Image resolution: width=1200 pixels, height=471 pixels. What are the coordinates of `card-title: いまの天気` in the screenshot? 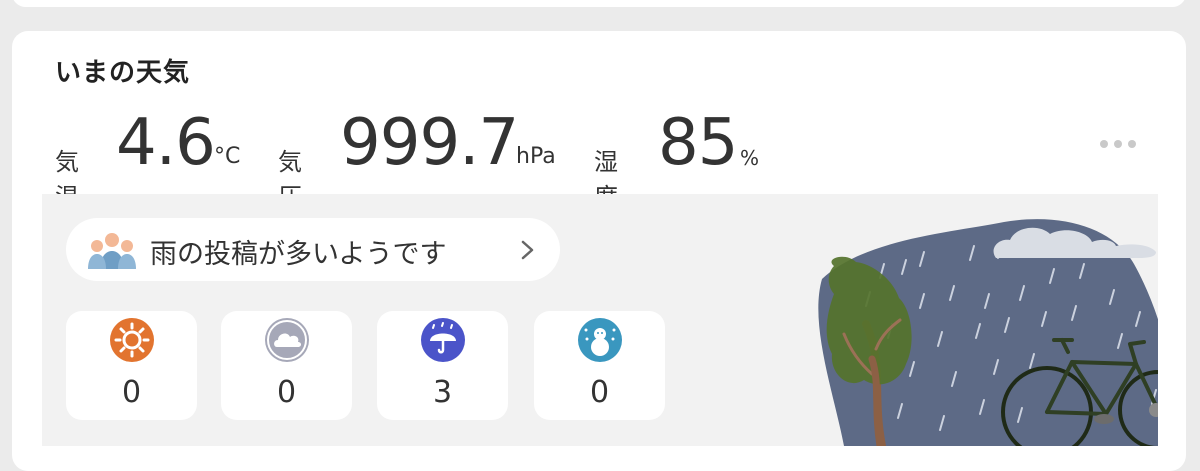 It's located at (123, 73).